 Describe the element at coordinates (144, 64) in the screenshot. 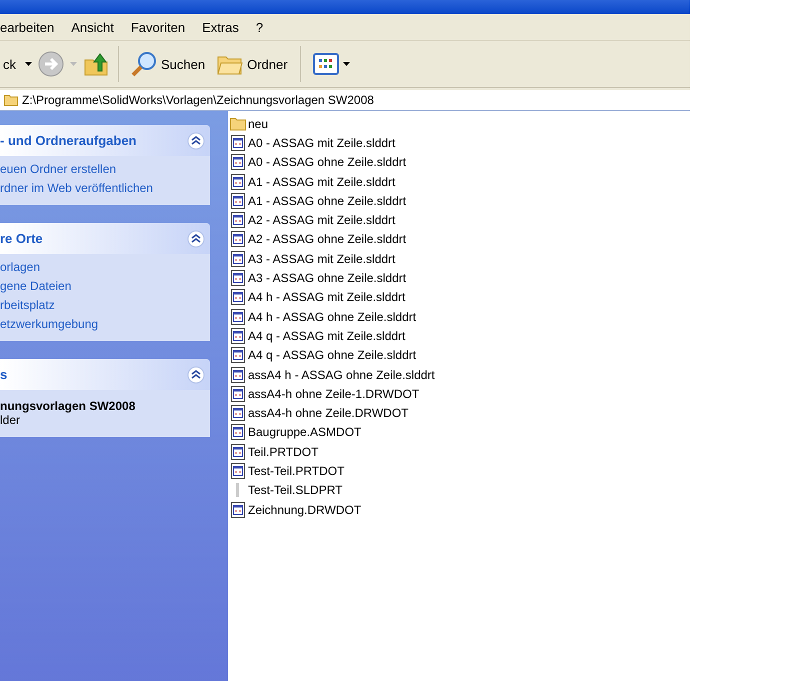

I see `search-icon` at that location.